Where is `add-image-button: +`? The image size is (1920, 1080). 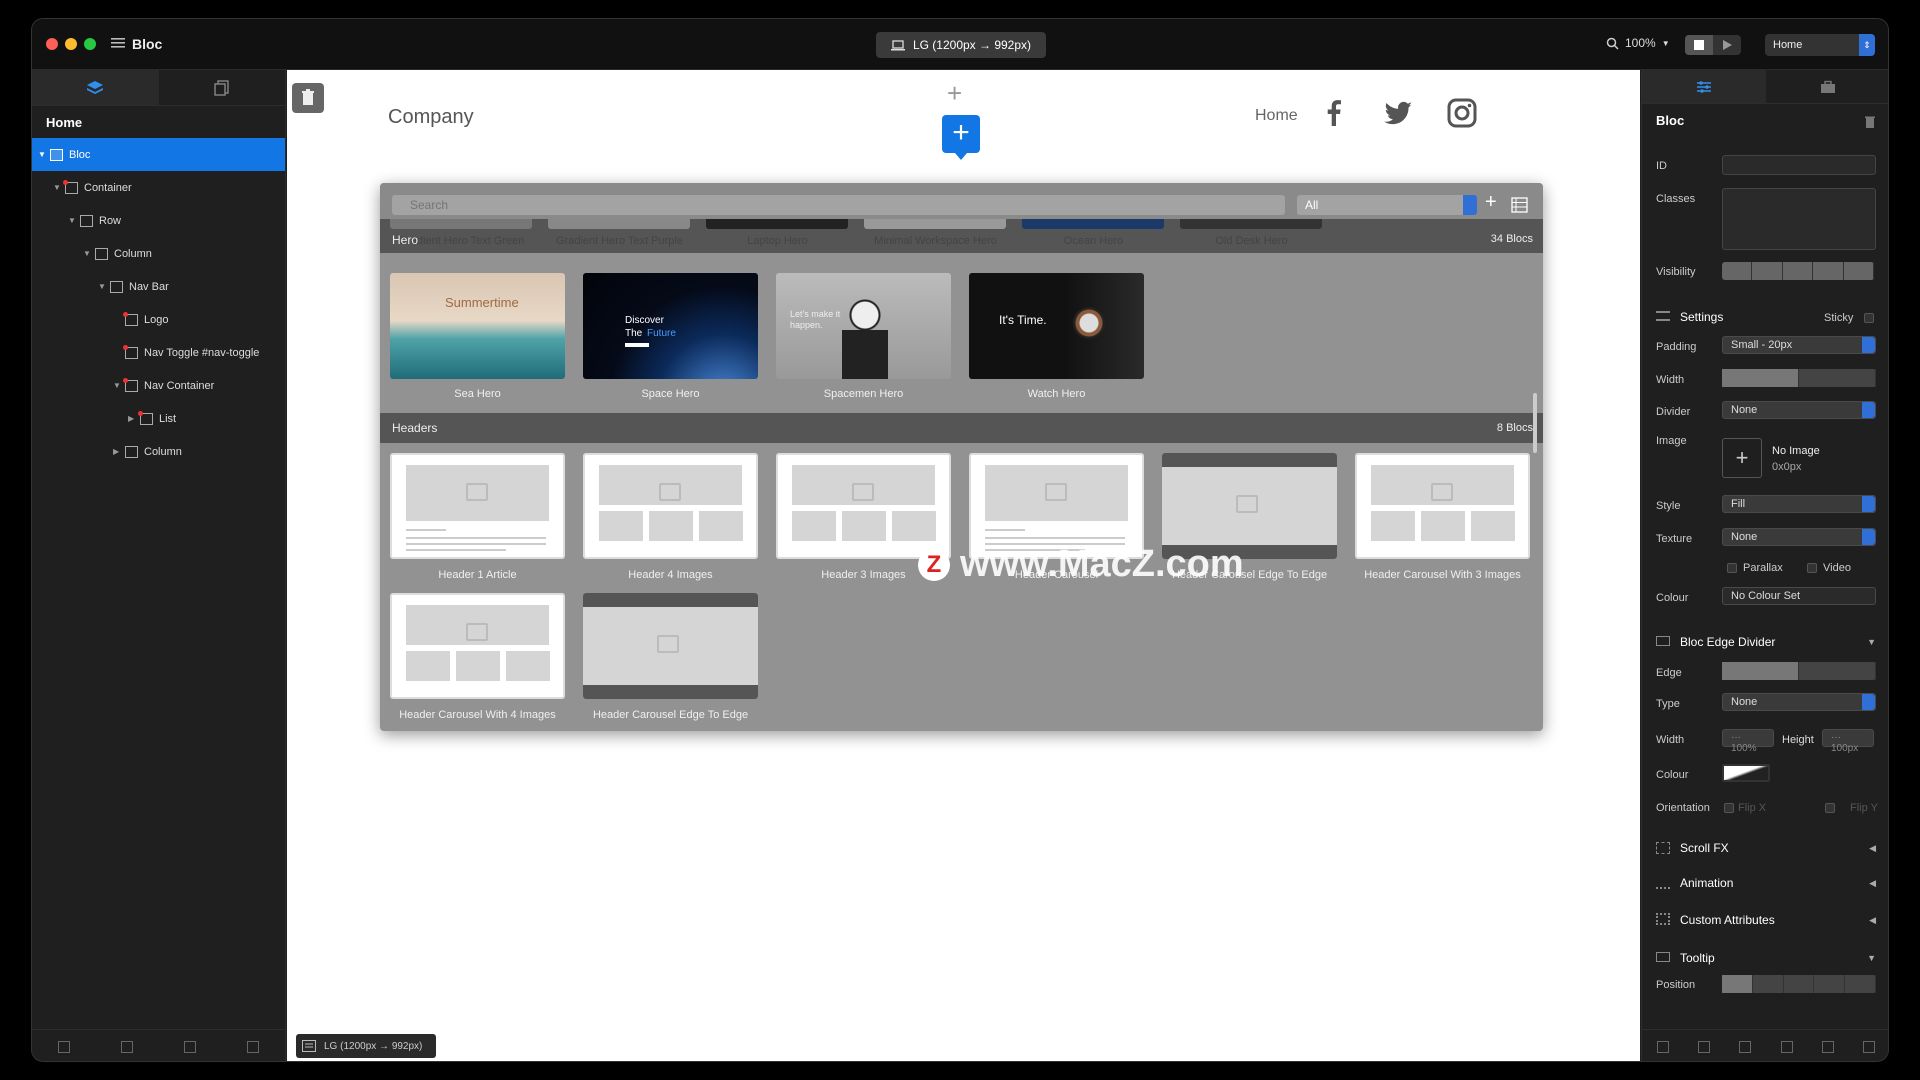 add-image-button: + is located at coordinates (1742, 458).